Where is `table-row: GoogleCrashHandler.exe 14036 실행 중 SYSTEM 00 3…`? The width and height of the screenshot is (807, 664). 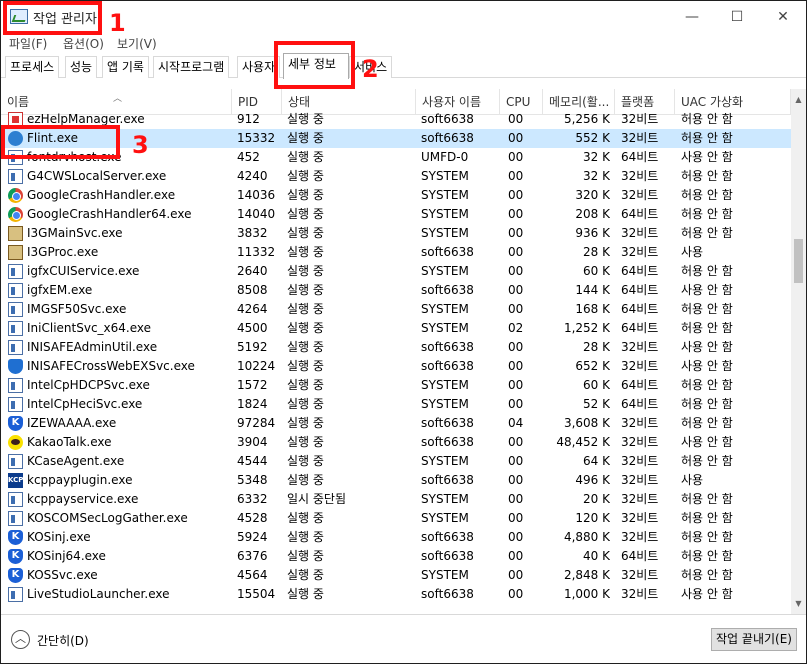
table-row: GoogleCrashHandler.exe 14036 실행 중 SYSTEM 00 3… is located at coordinates (396, 195).